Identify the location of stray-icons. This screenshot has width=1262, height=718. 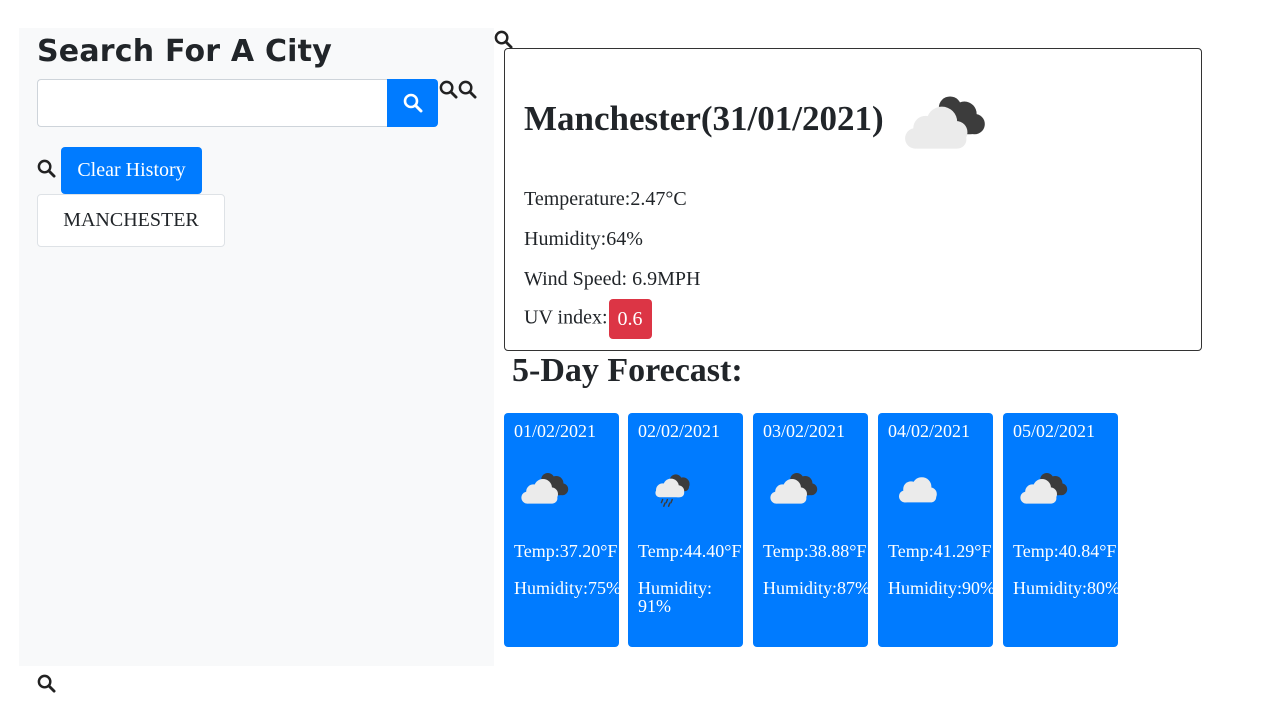
(458, 89).